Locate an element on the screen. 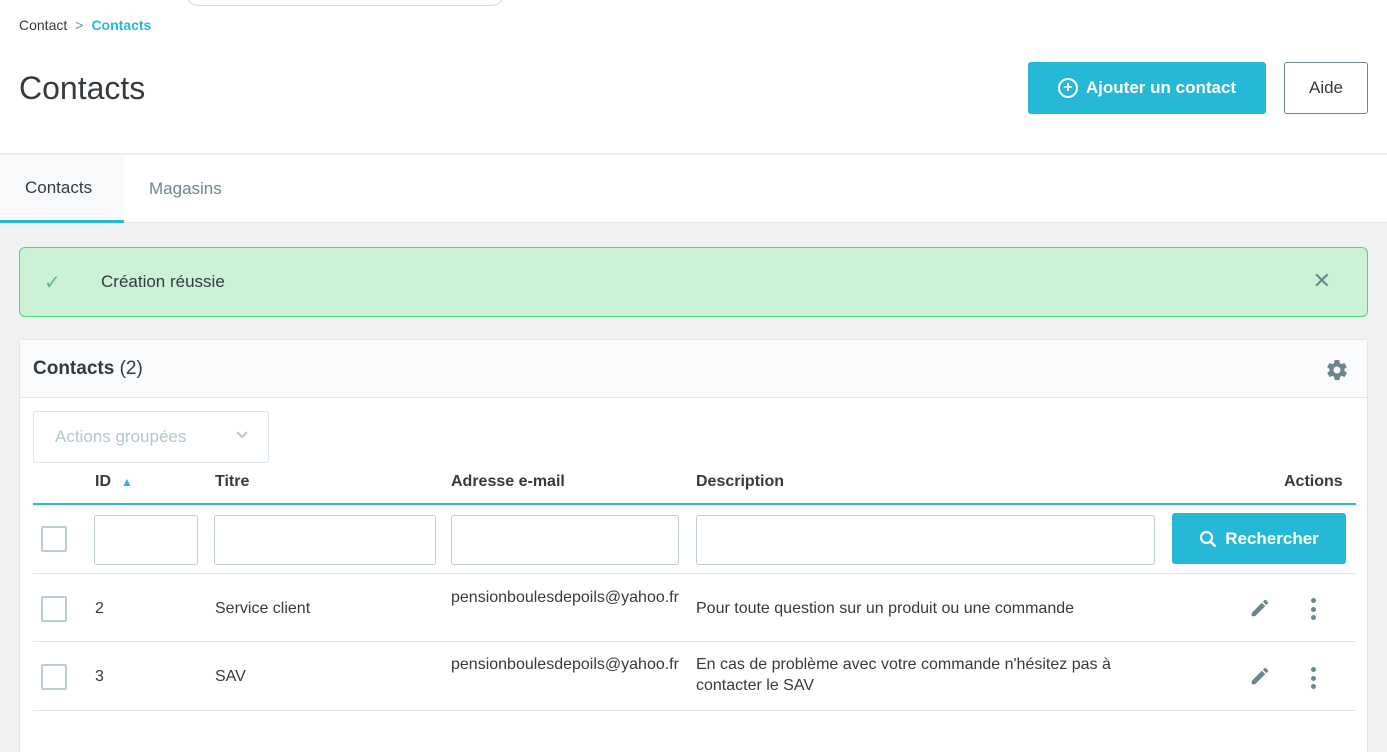  row-id: 2 is located at coordinates (99, 608).